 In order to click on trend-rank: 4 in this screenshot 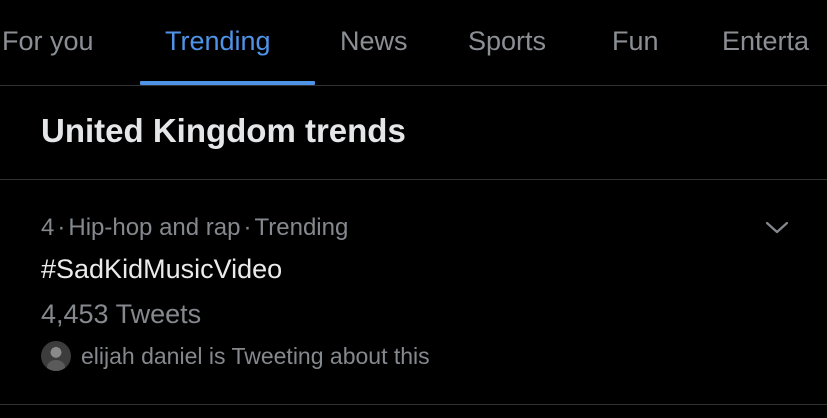, I will do `click(48, 227)`.